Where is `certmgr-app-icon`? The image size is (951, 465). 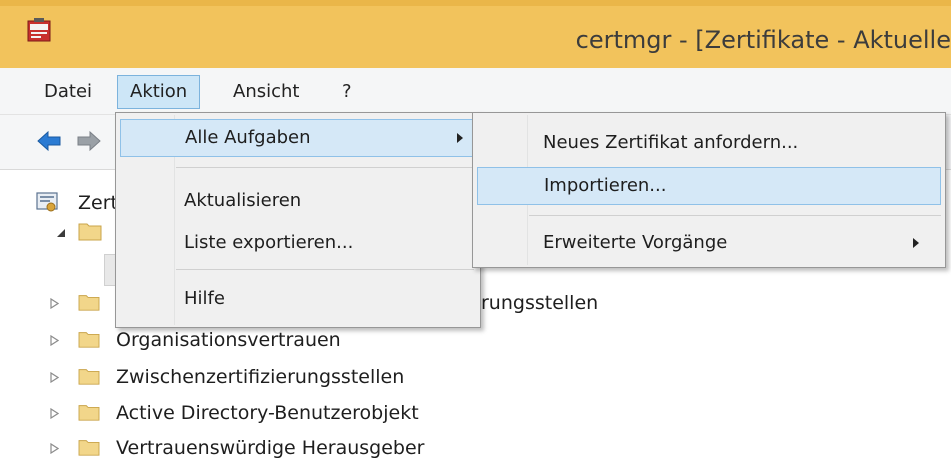
certmgr-app-icon is located at coordinates (39, 31).